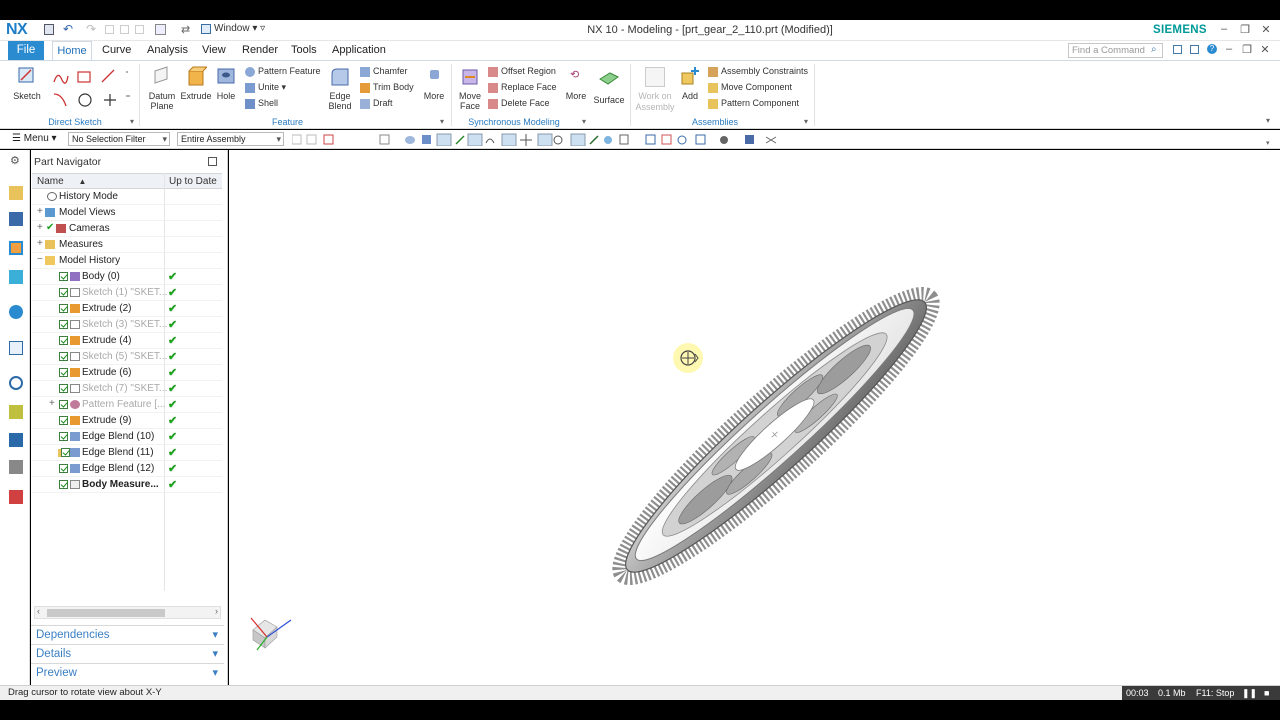 This screenshot has width=1280, height=720. I want to click on chamfer-button: Chamfer, so click(384, 71).